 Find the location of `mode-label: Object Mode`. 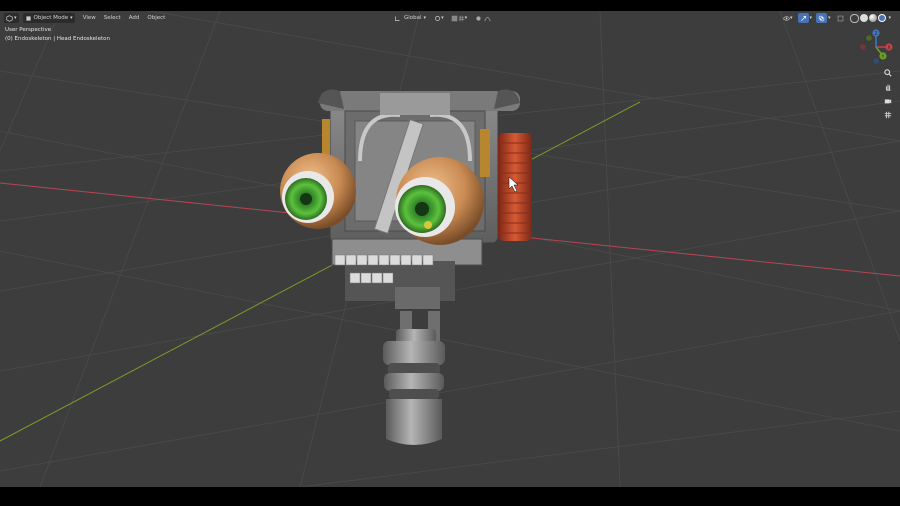

mode-label: Object Mode is located at coordinates (51, 18).